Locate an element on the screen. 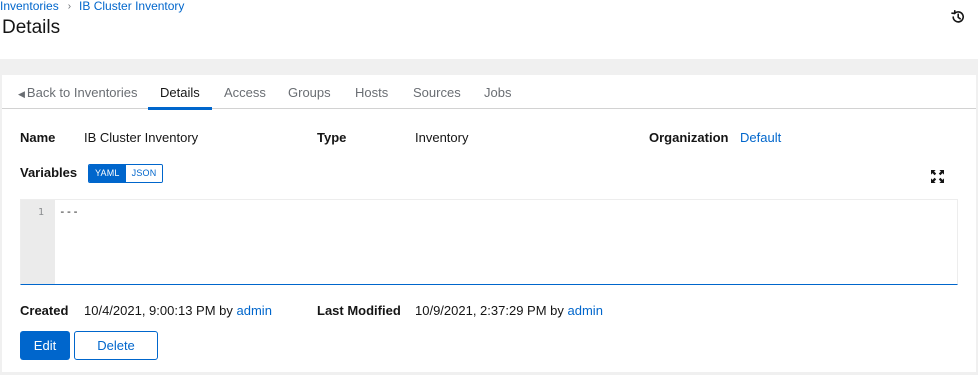 The image size is (978, 375). created-value: 10/4/2021, 9:00:13 PM by is located at coordinates (158, 310).